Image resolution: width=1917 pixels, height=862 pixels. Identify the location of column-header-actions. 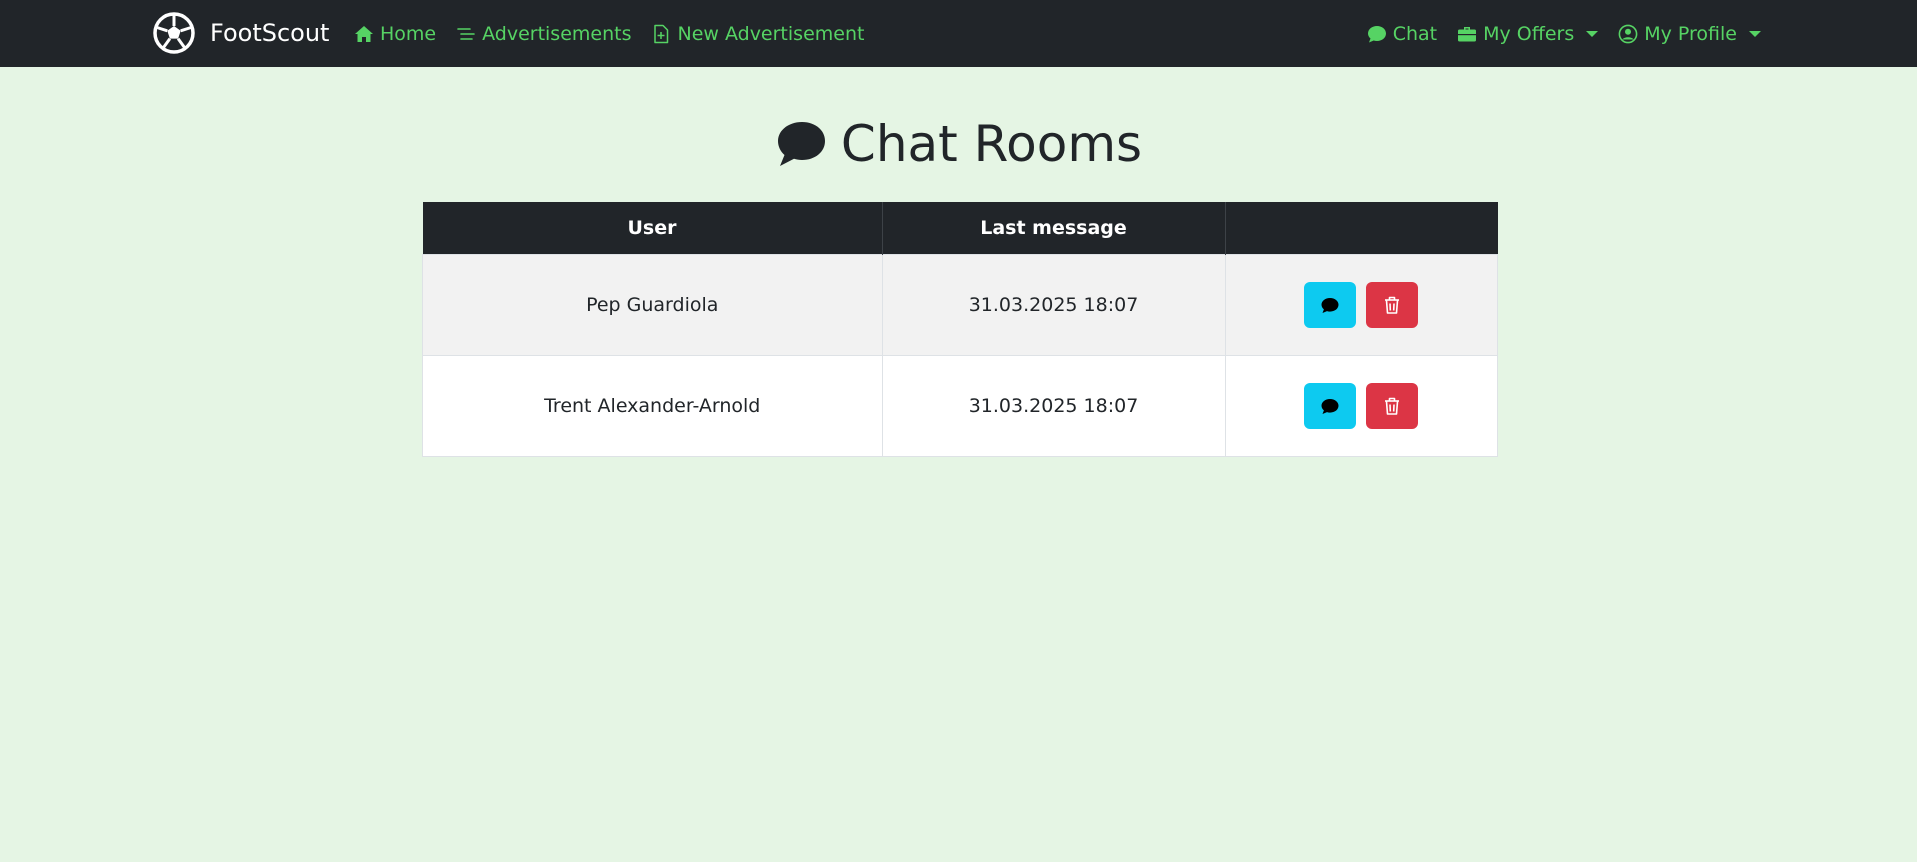
(1361, 228).